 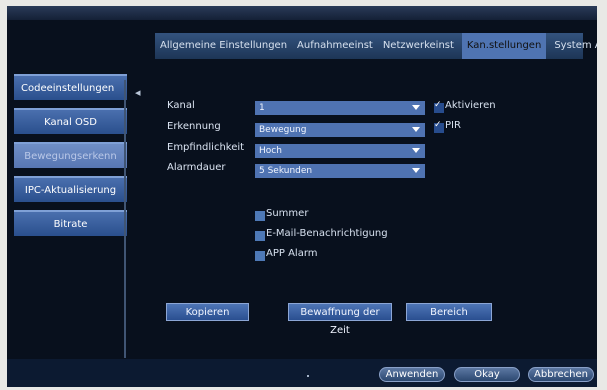 What do you see at coordinates (453, 125) in the screenshot?
I see `pir-label: PIR` at bounding box center [453, 125].